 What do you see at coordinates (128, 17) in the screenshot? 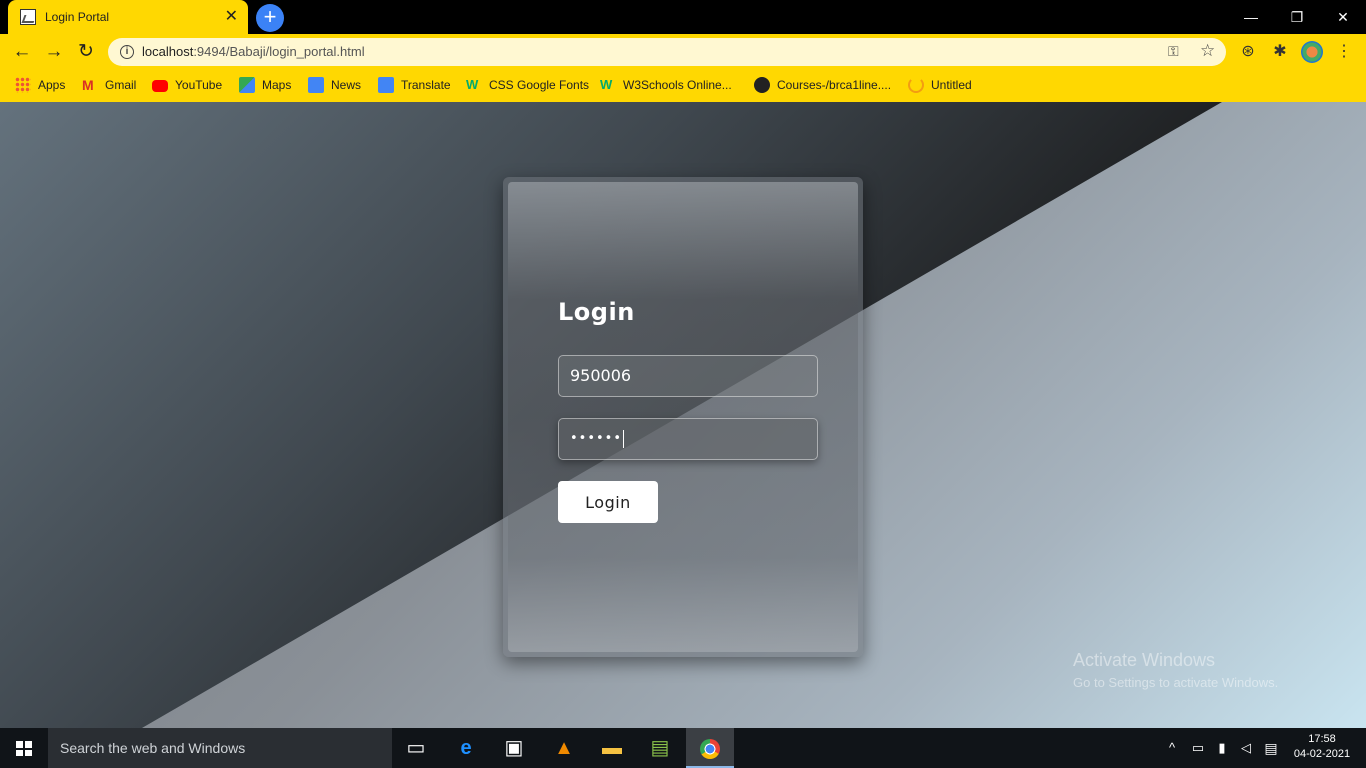
I see `browser-tab: Login Portal ✕` at bounding box center [128, 17].